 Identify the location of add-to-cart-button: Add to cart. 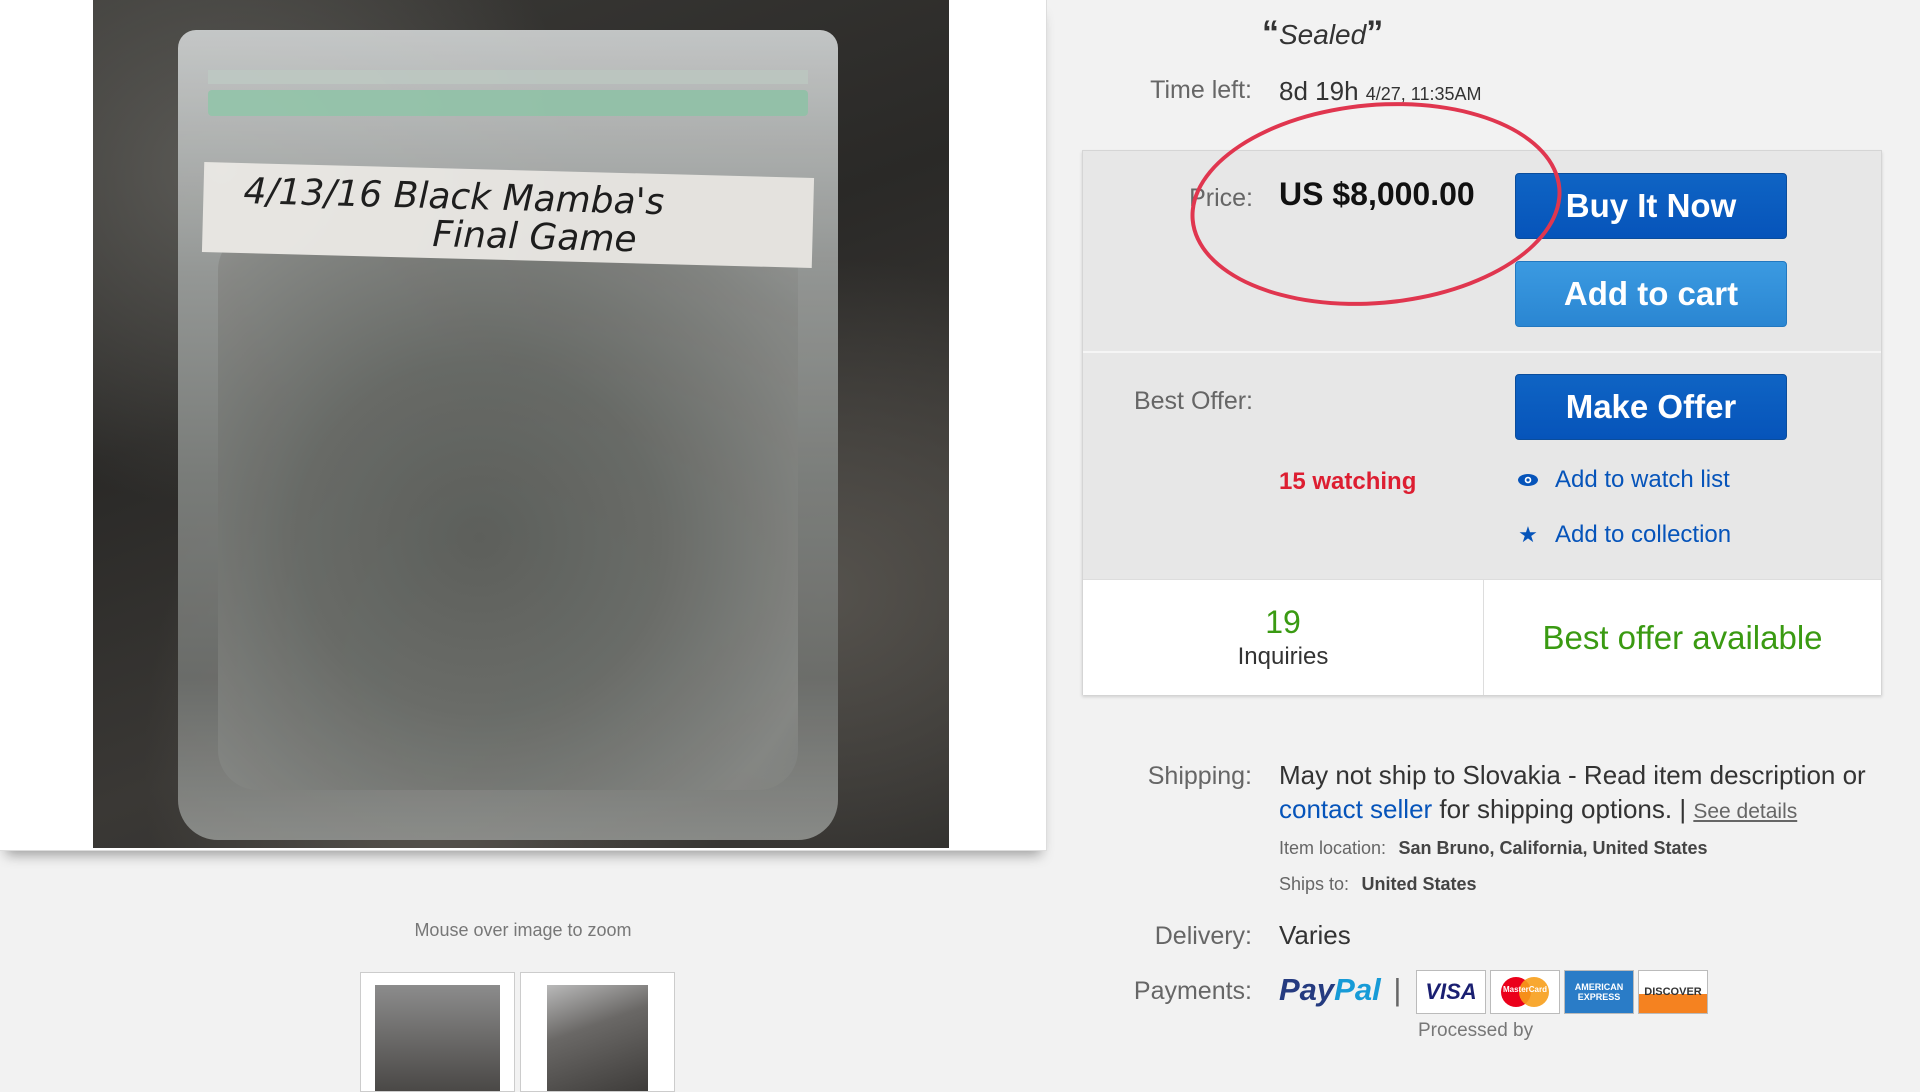
(1651, 294).